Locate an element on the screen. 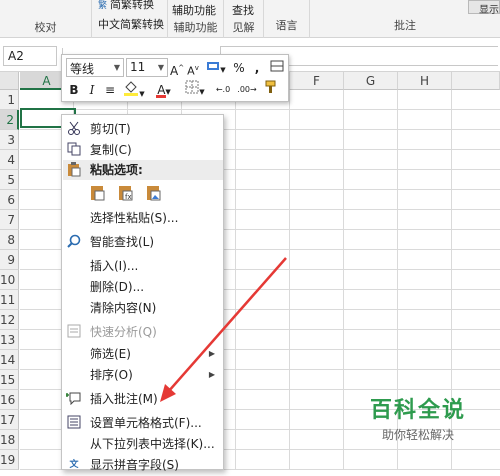 Image resolution: width=500 pixels, height=476 pixels. watermark-title: 百科全说 is located at coordinates (417, 410).